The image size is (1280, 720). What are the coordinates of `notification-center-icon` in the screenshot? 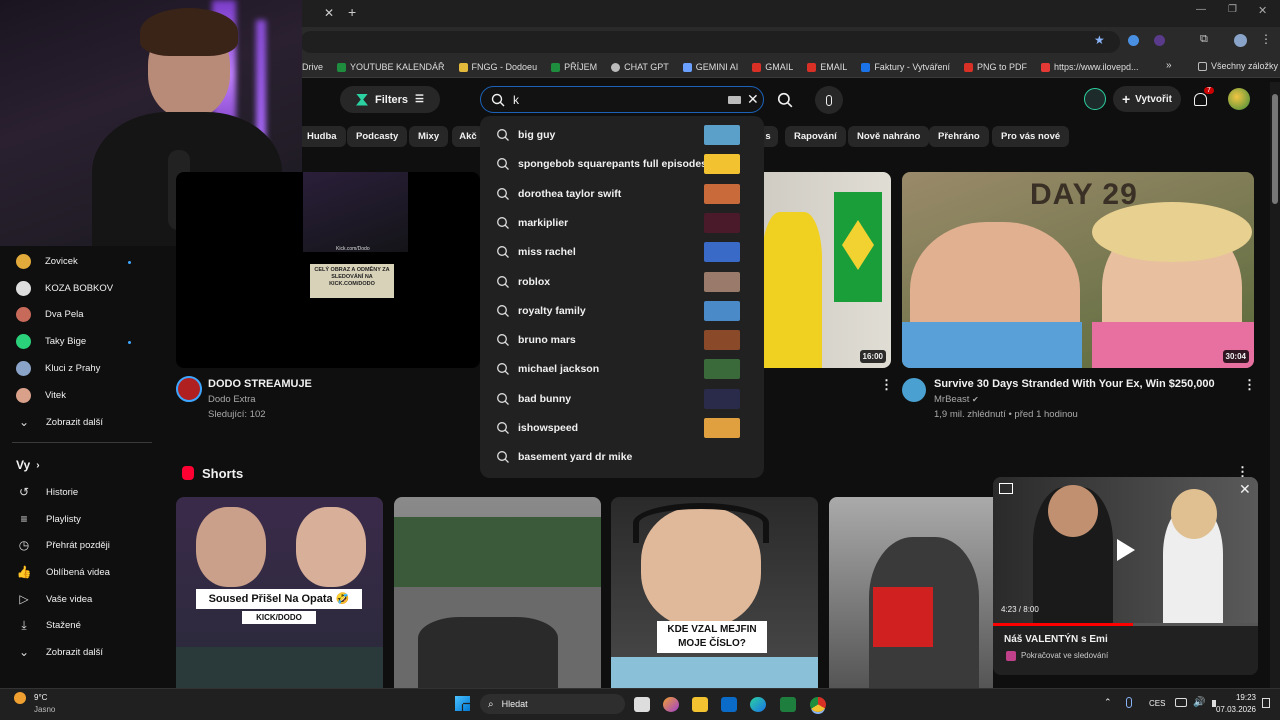 It's located at (1266, 703).